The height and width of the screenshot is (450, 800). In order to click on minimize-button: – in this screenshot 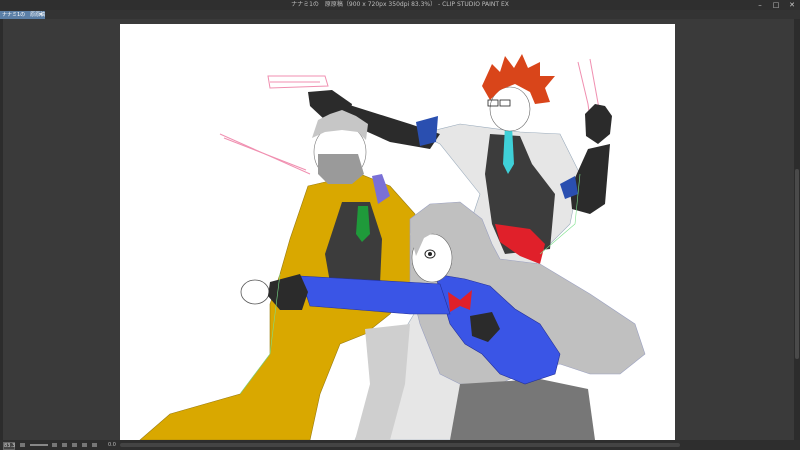, I will do `click(760, 5)`.